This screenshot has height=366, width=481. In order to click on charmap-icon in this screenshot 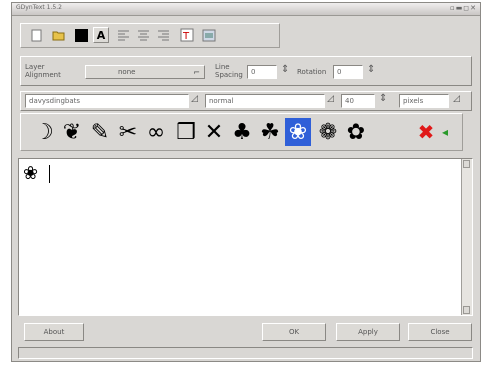, I will do `click(209, 35)`.